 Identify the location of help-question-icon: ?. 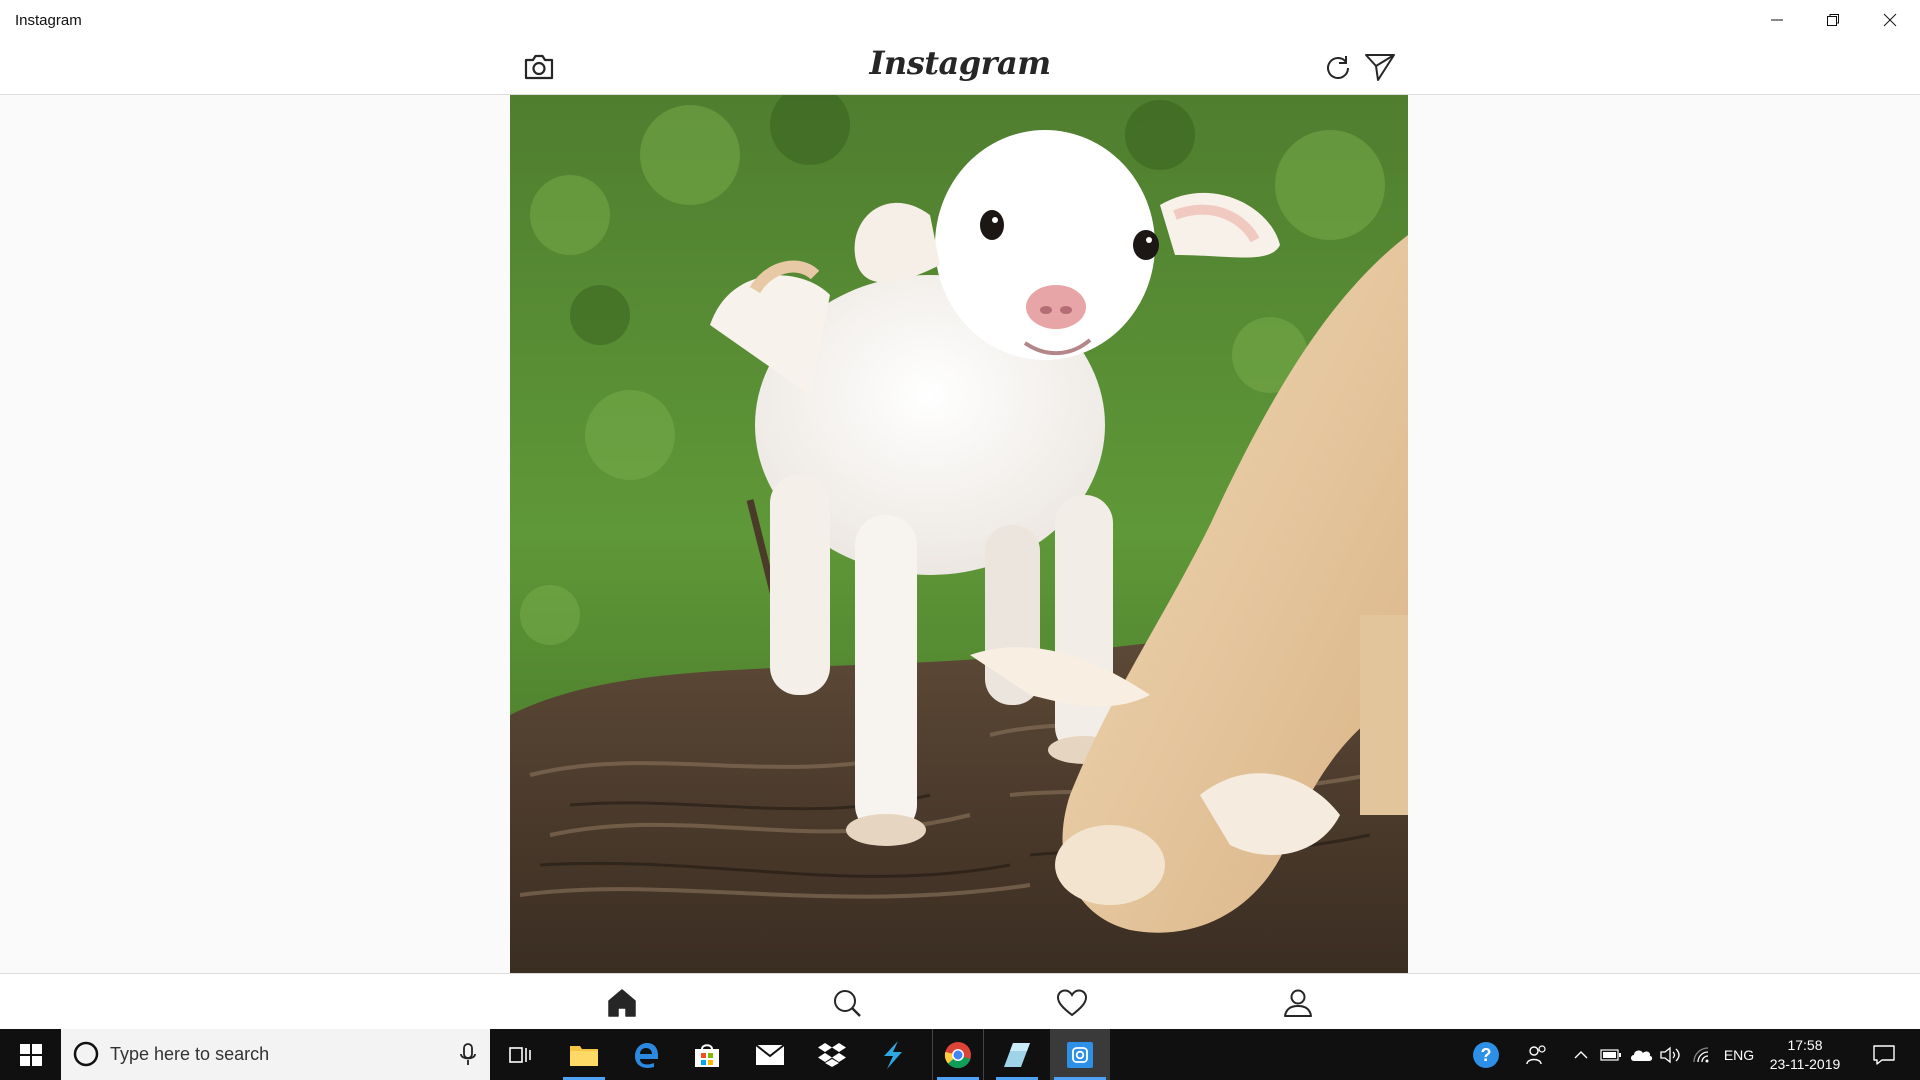
(1486, 1054).